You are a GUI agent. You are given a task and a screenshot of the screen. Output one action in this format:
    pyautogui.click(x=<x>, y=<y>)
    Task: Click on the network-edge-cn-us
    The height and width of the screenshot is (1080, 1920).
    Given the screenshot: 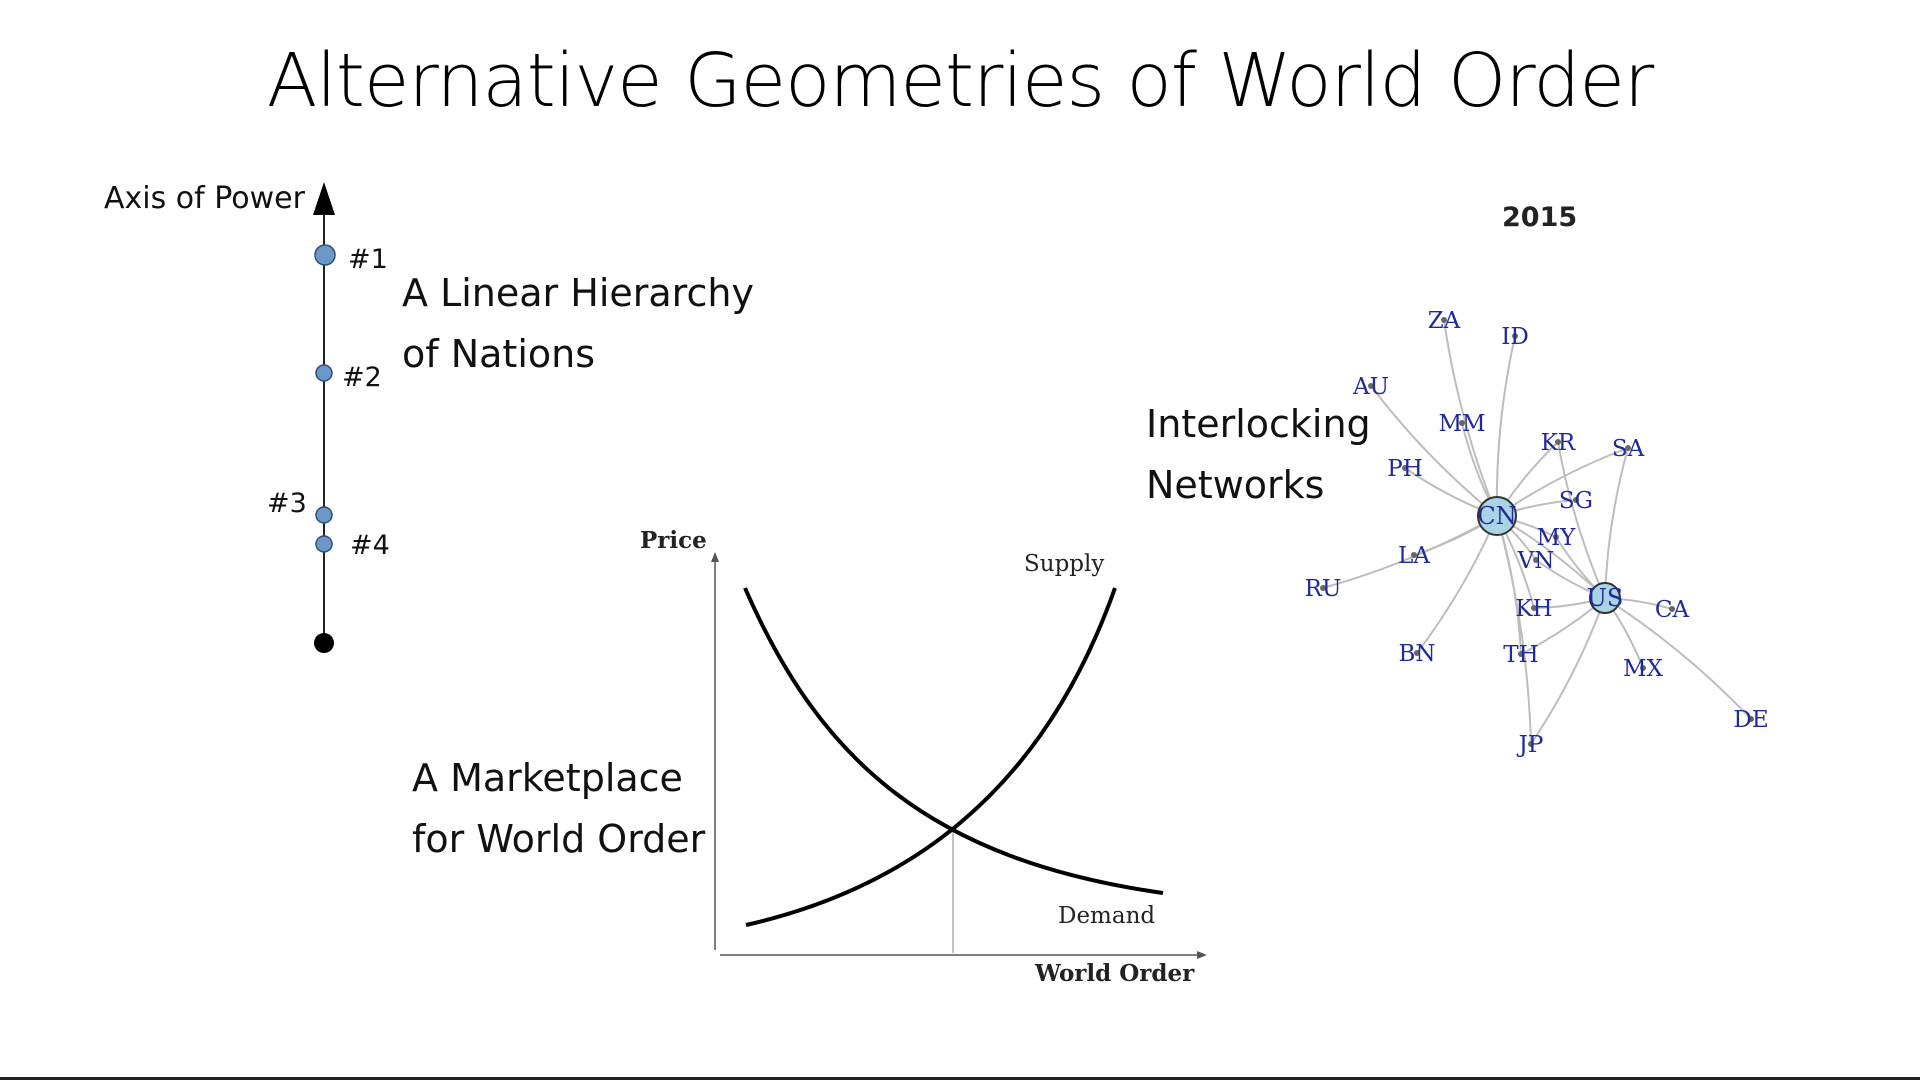 What is the action you would take?
    pyautogui.click(x=1551, y=557)
    